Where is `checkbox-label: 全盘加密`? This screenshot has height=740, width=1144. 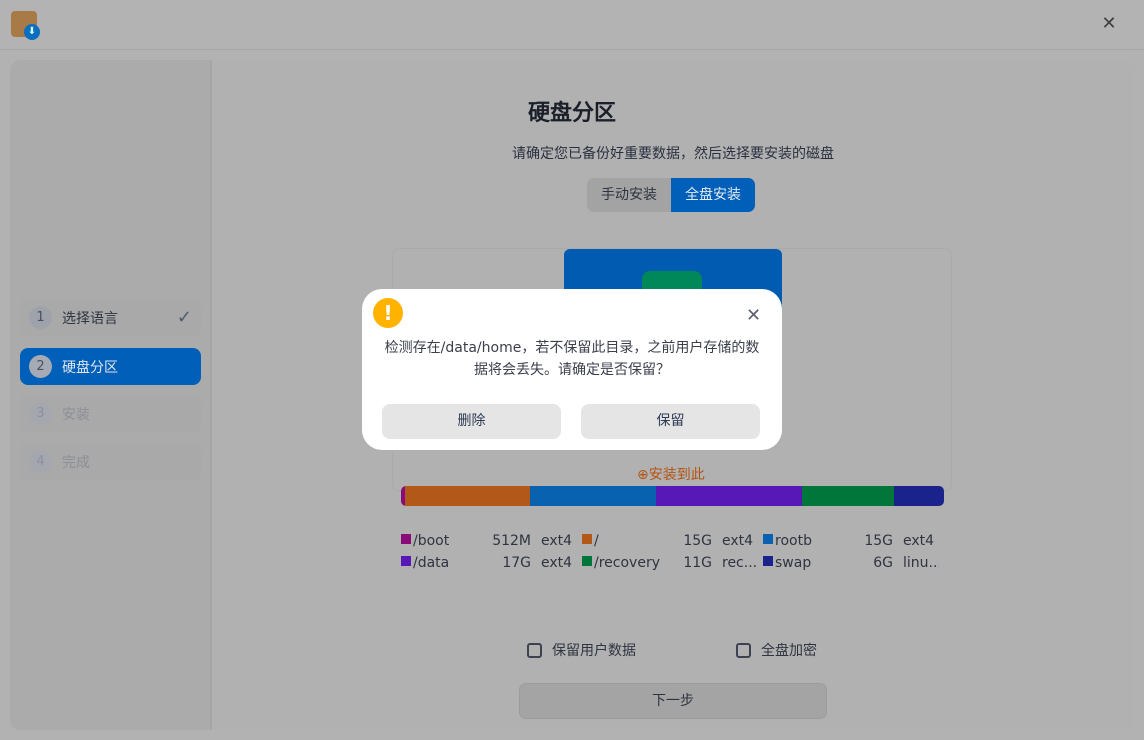
checkbox-label: 全盘加密 is located at coordinates (789, 651).